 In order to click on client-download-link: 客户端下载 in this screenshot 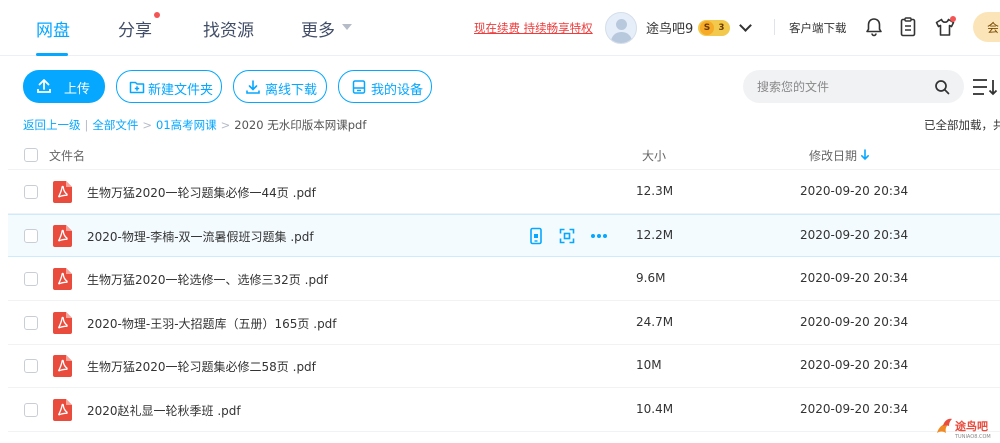, I will do `click(818, 28)`.